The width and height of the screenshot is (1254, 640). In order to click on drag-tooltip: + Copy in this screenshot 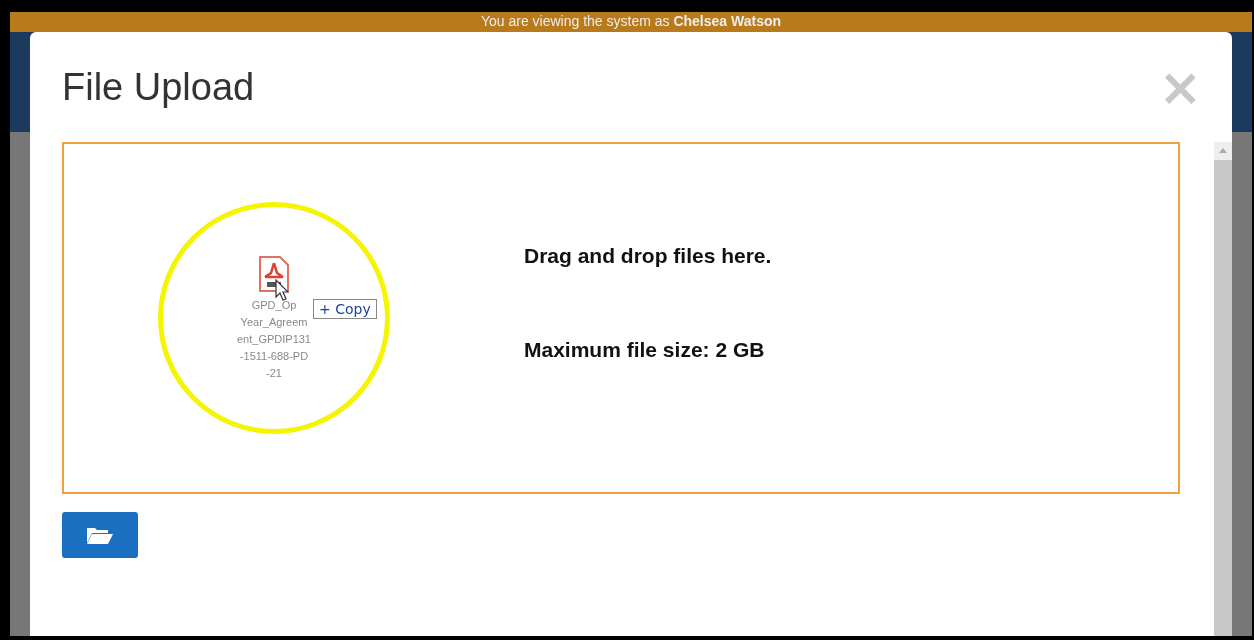, I will do `click(345, 309)`.